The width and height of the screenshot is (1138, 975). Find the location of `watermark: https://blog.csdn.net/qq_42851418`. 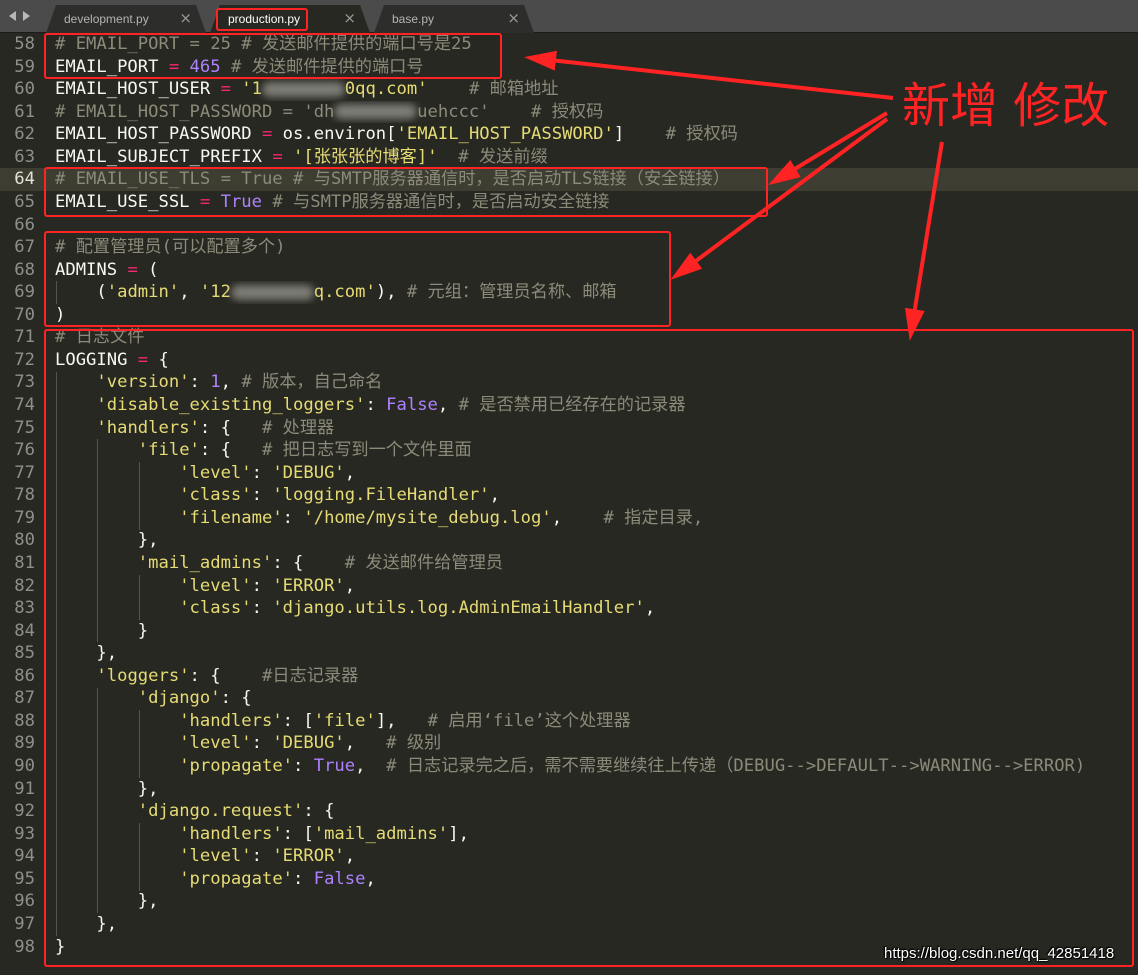

watermark: https://blog.csdn.net/qq_42851418 is located at coordinates (999, 953).